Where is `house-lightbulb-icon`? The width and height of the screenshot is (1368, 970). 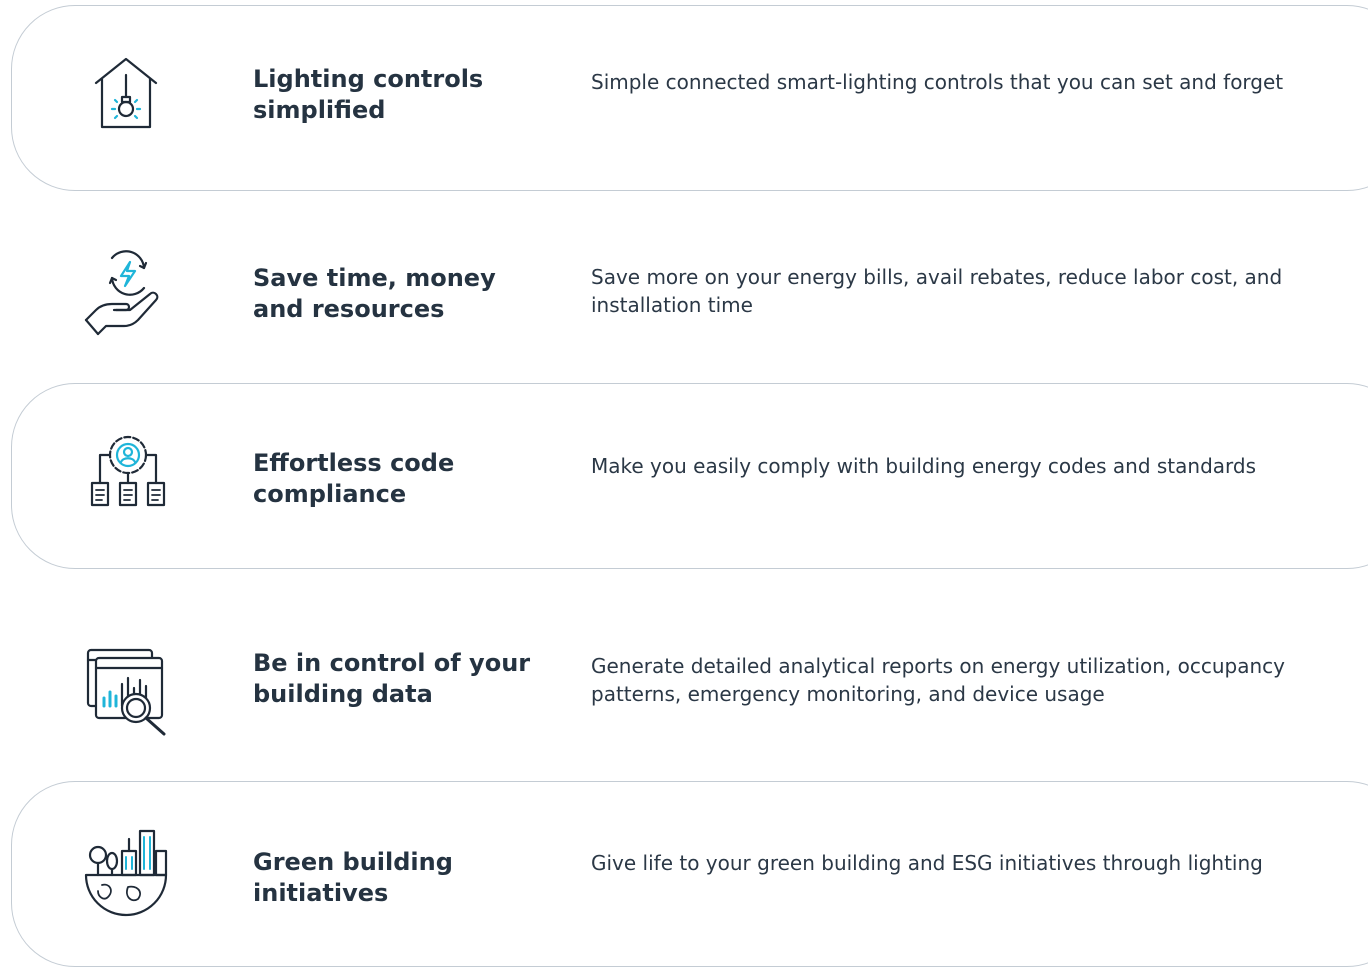 house-lightbulb-icon is located at coordinates (126, 93).